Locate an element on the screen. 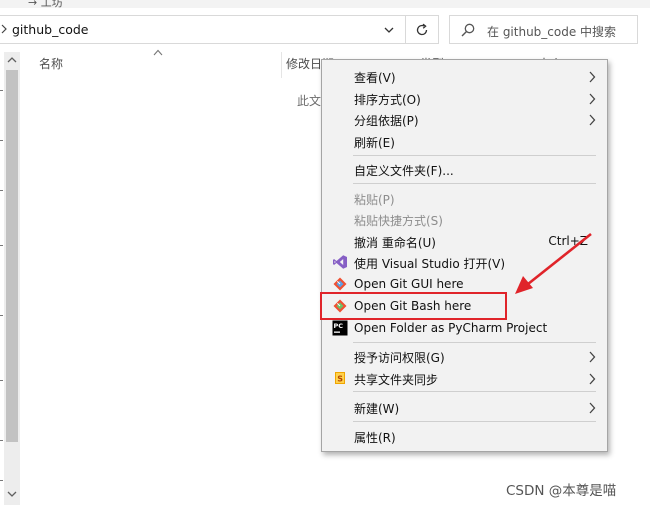 The width and height of the screenshot is (650, 505). title-strip: → 工坊 is located at coordinates (325, 4).